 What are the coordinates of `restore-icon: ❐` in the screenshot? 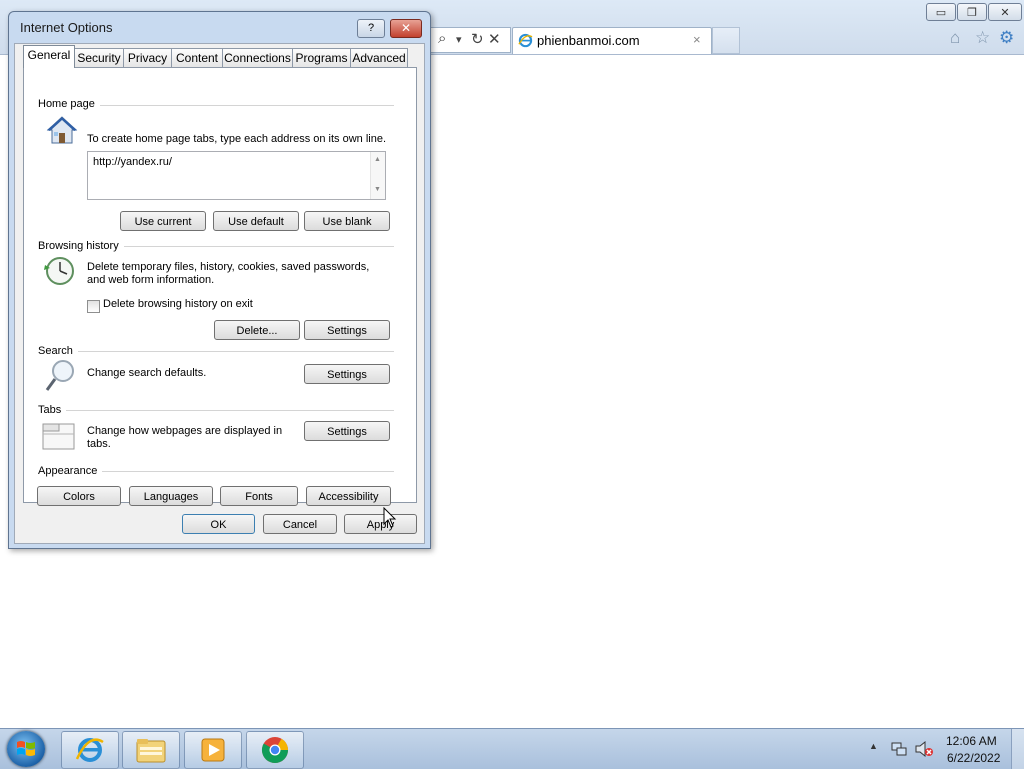 It's located at (972, 12).